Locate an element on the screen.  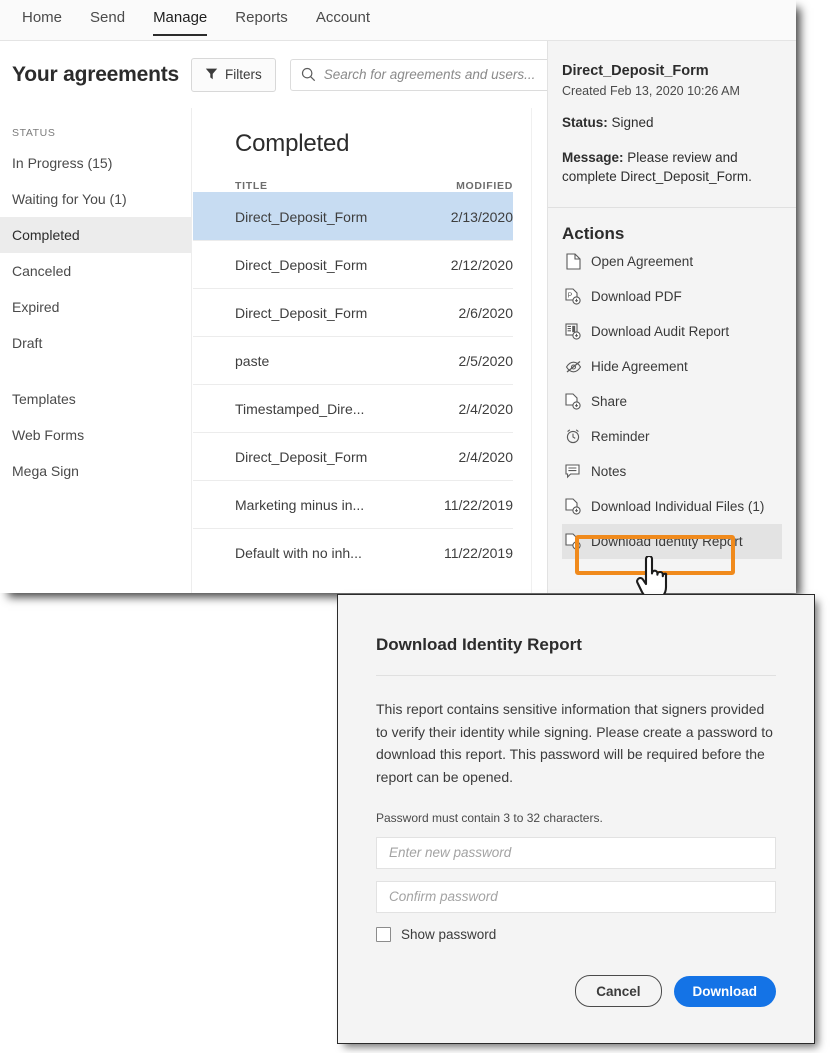
status-badge: Signed is located at coordinates (632, 122).